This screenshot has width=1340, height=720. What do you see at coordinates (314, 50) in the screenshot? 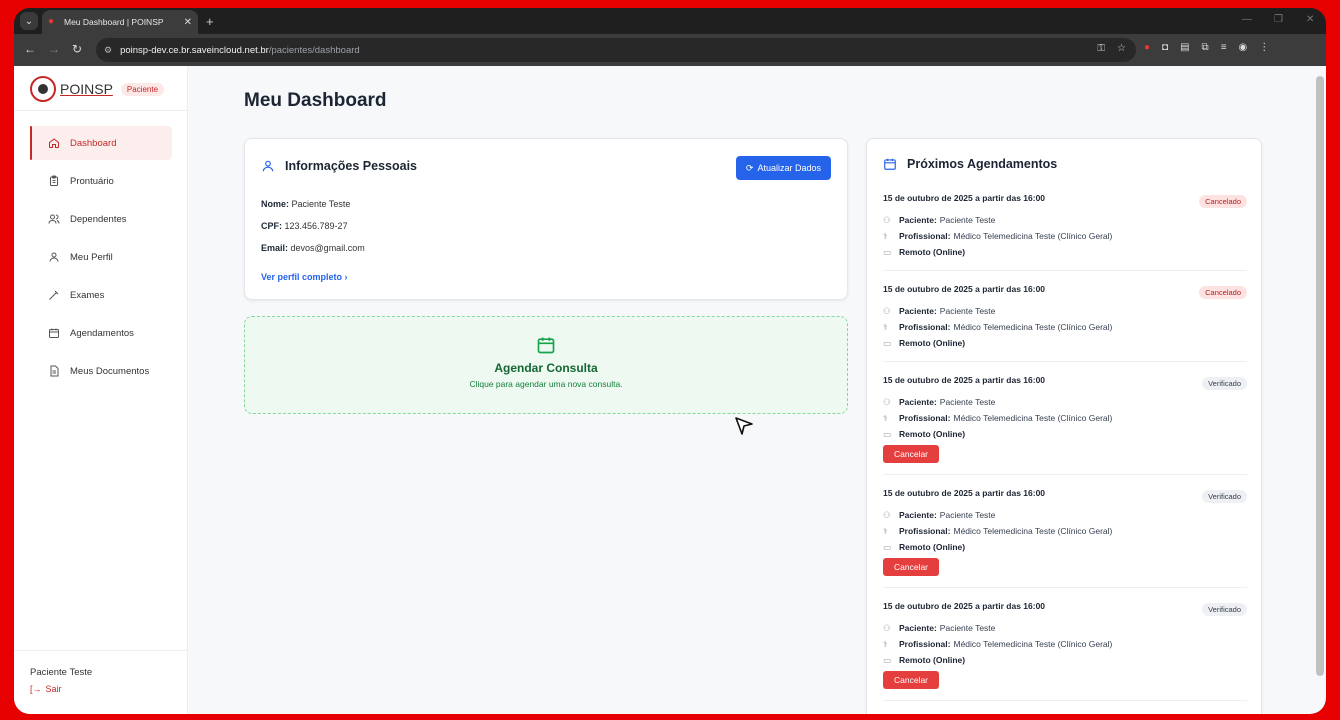
I see `url-path: /pacientes/dashboard` at bounding box center [314, 50].